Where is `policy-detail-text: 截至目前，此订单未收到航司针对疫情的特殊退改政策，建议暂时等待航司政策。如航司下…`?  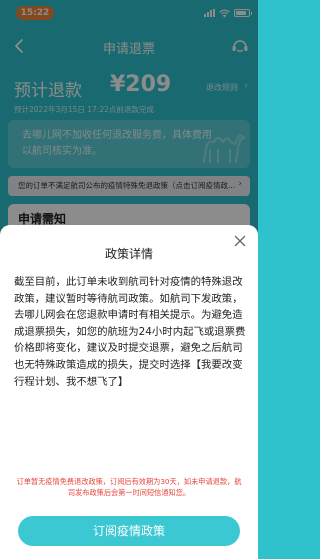
policy-detail-text: 截至目前，此订单未收到航司针对疫情的特殊退改政策，建议暂时等待航司政策。如航司下… is located at coordinates (130, 332).